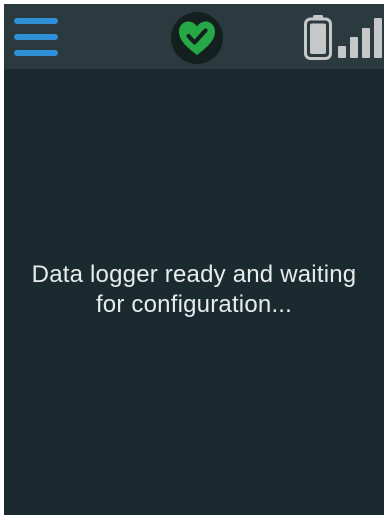  I want to click on signal-strength-icon, so click(360, 38).